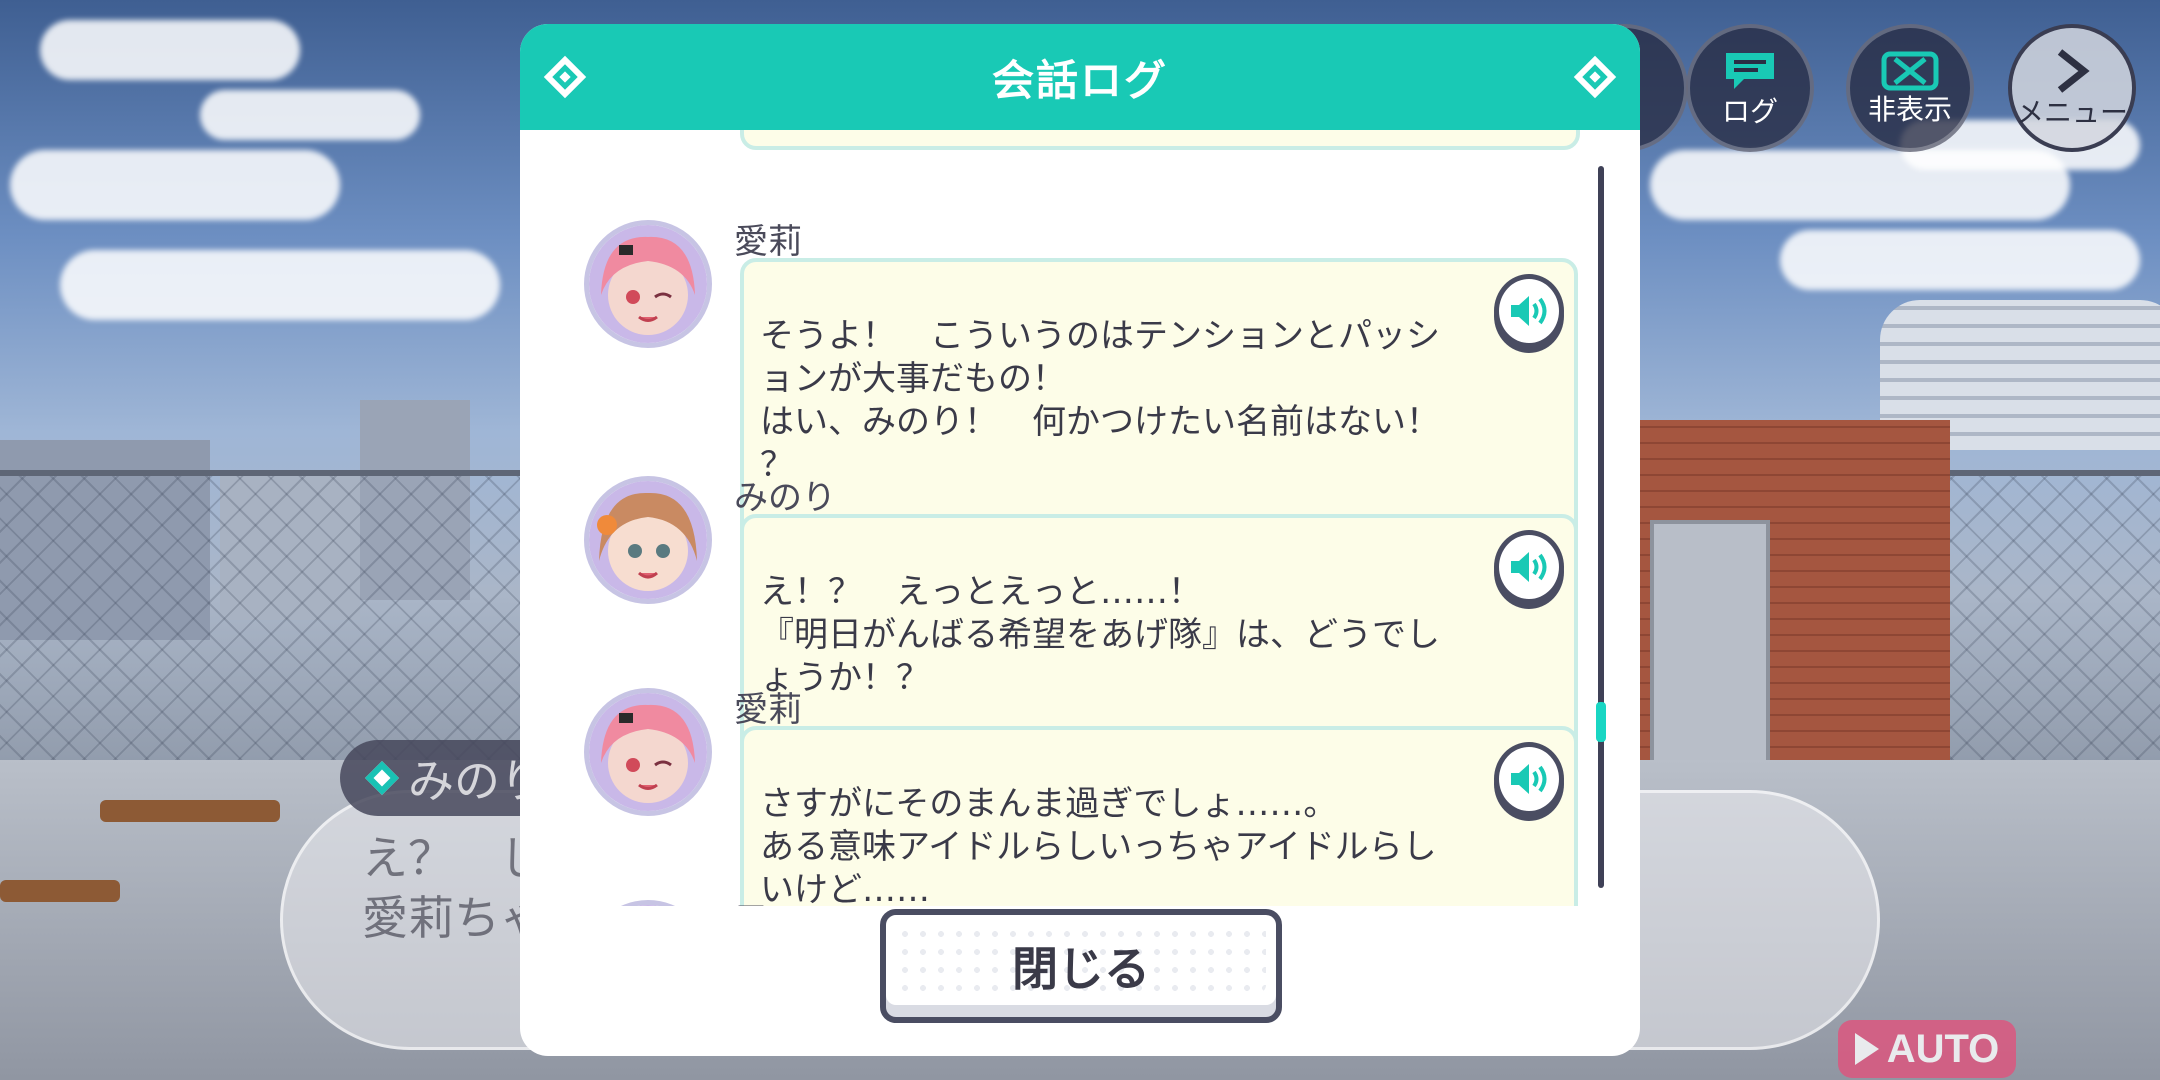  I want to click on modal-title: 会話ログ, so click(1079, 80).